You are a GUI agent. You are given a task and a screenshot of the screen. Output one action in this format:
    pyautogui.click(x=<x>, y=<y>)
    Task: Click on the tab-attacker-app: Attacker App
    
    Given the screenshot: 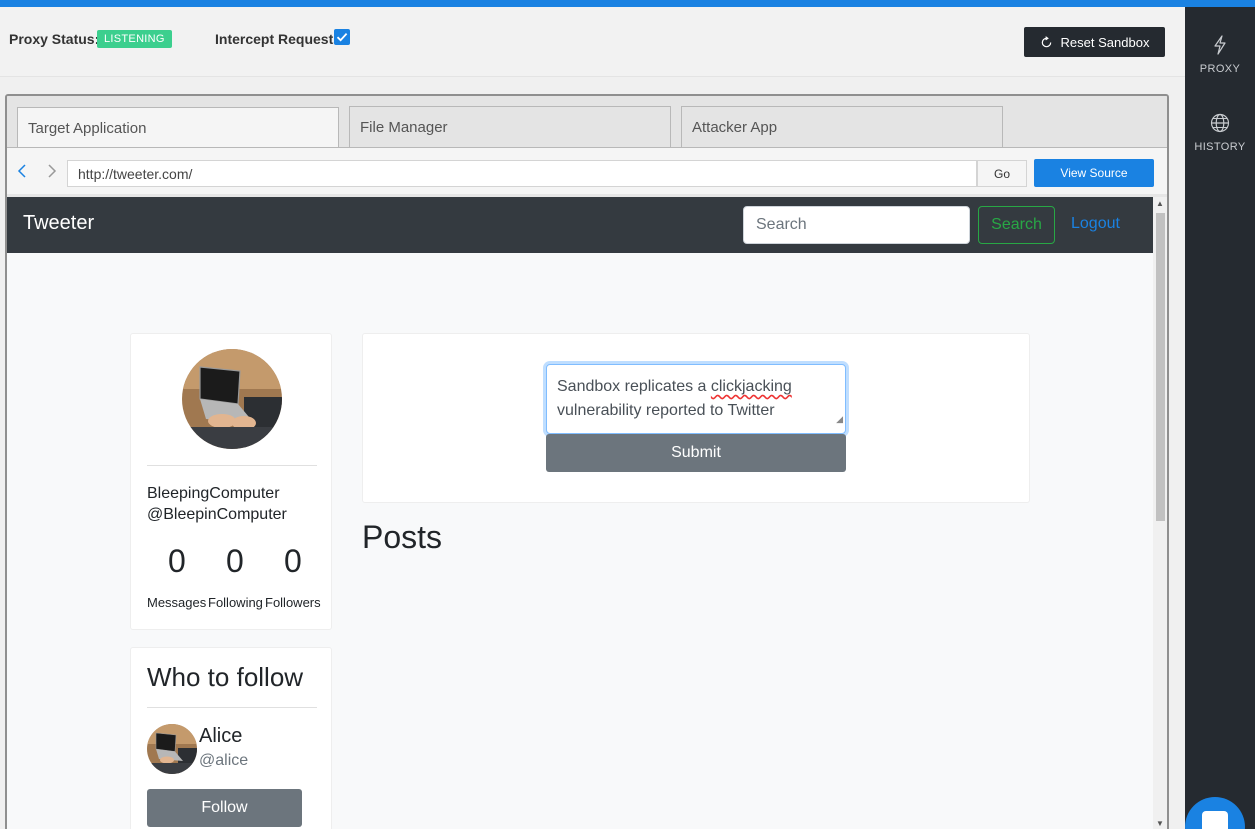 What is the action you would take?
    pyautogui.click(x=842, y=126)
    